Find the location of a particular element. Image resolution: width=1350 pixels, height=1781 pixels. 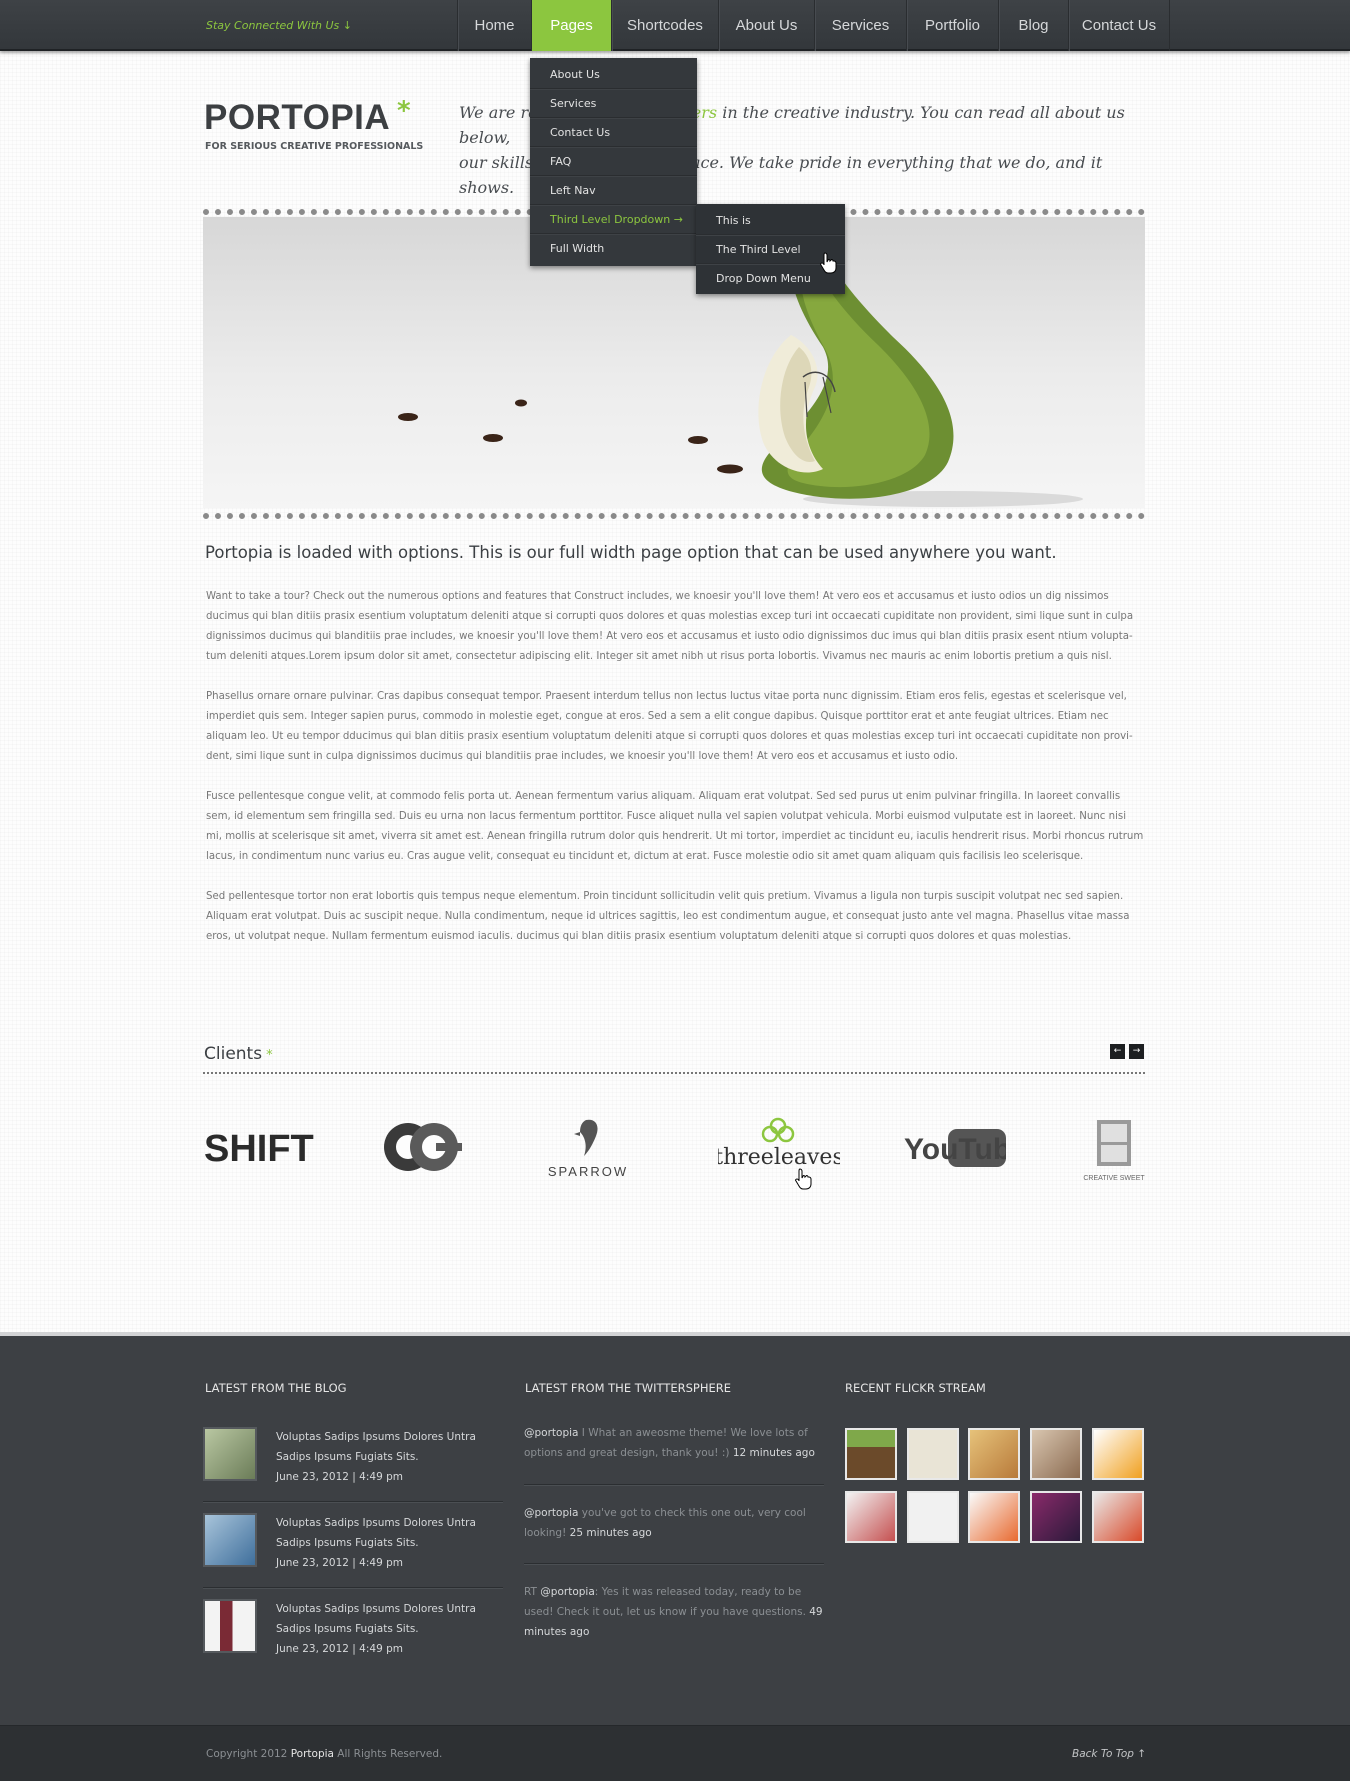

nav-about-us: About Us is located at coordinates (766, 25).